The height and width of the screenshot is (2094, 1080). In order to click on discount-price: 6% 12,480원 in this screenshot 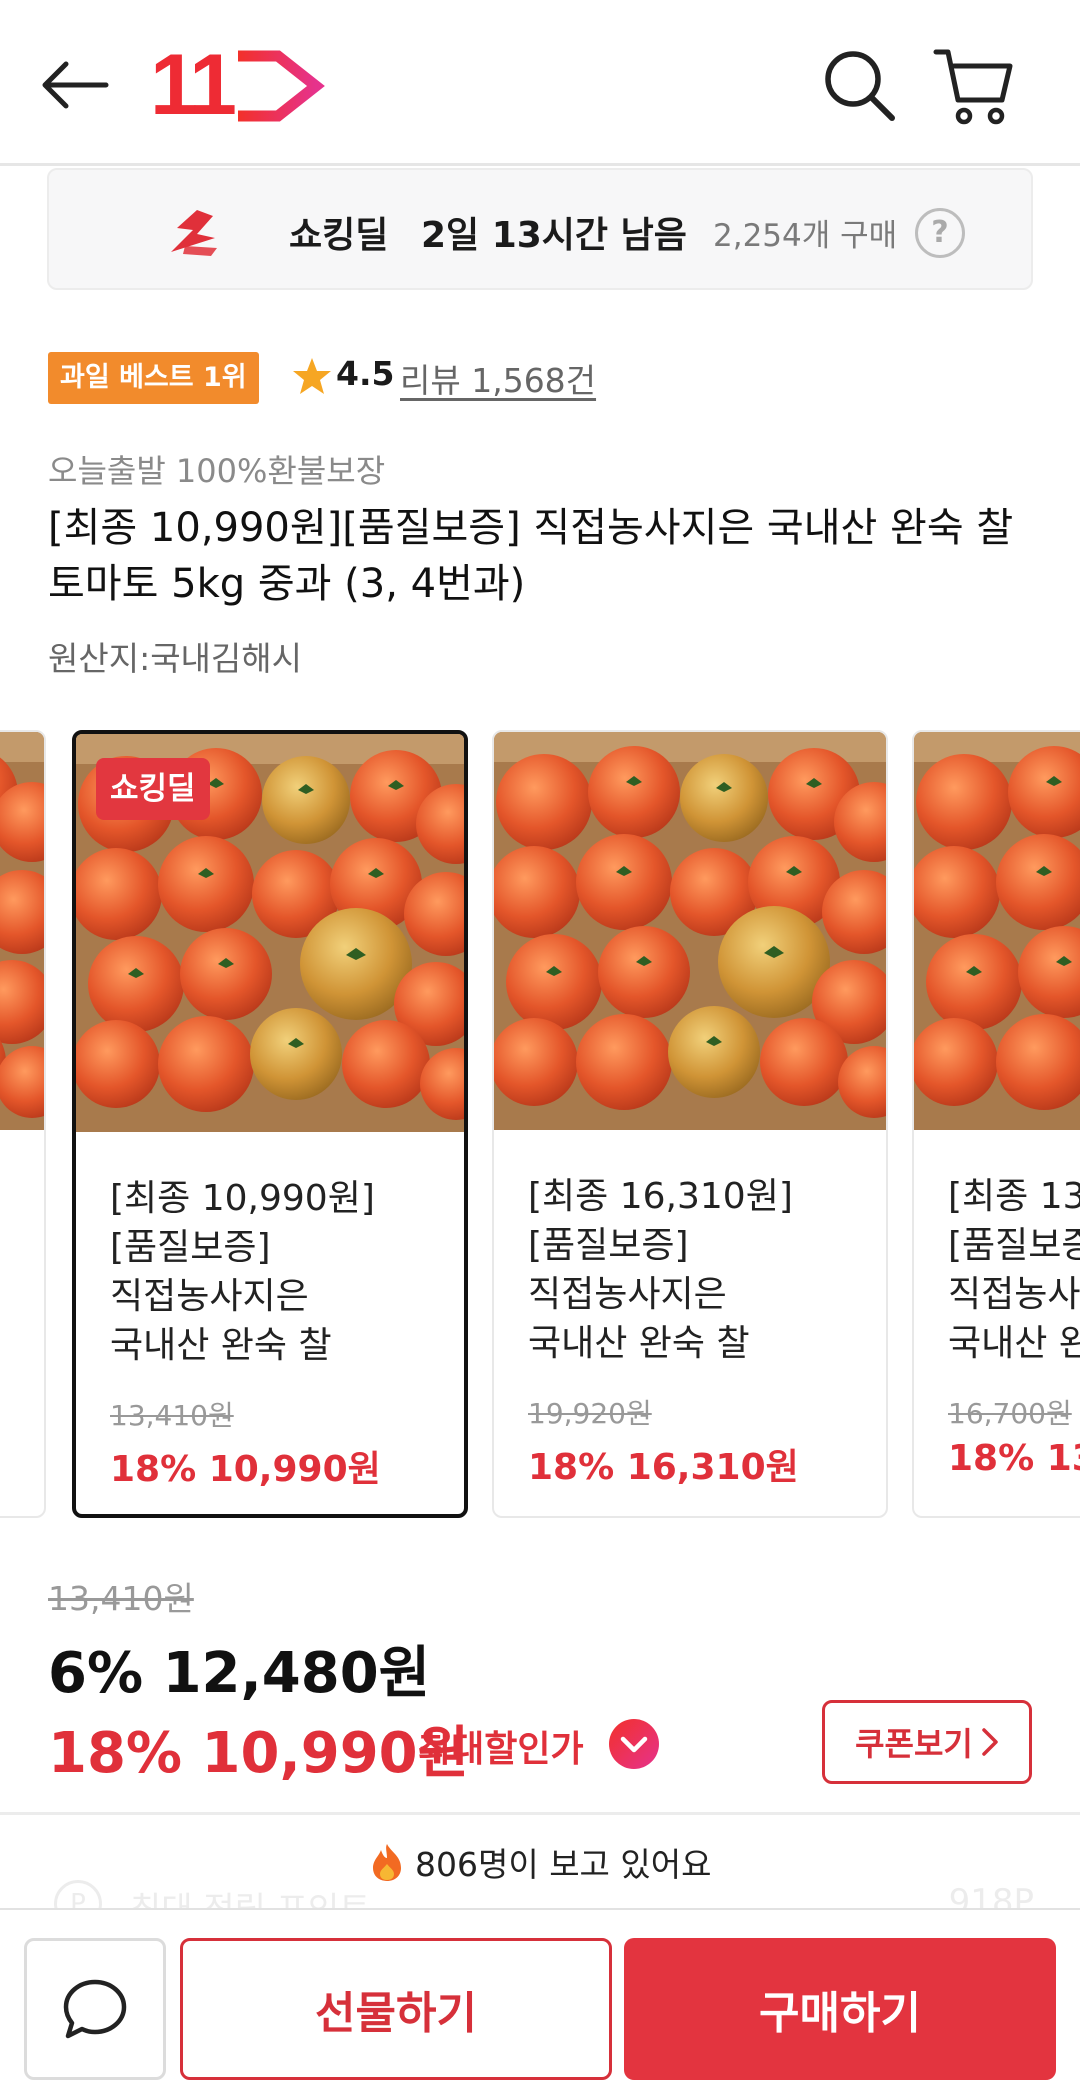, I will do `click(239, 1673)`.